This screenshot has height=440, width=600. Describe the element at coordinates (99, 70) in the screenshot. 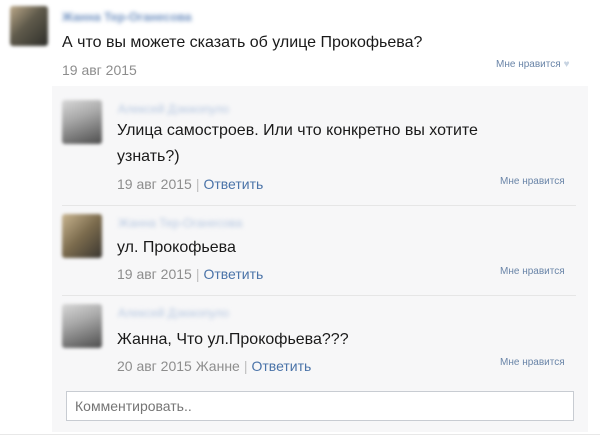

I see `post-date: 19 авг 2015` at that location.